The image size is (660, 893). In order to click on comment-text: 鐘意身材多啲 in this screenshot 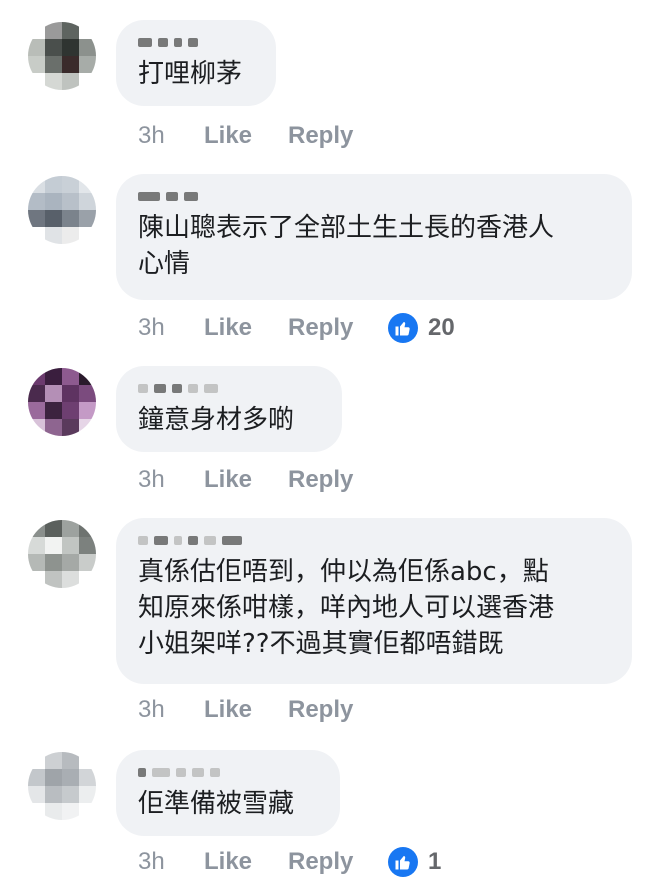, I will do `click(216, 420)`.